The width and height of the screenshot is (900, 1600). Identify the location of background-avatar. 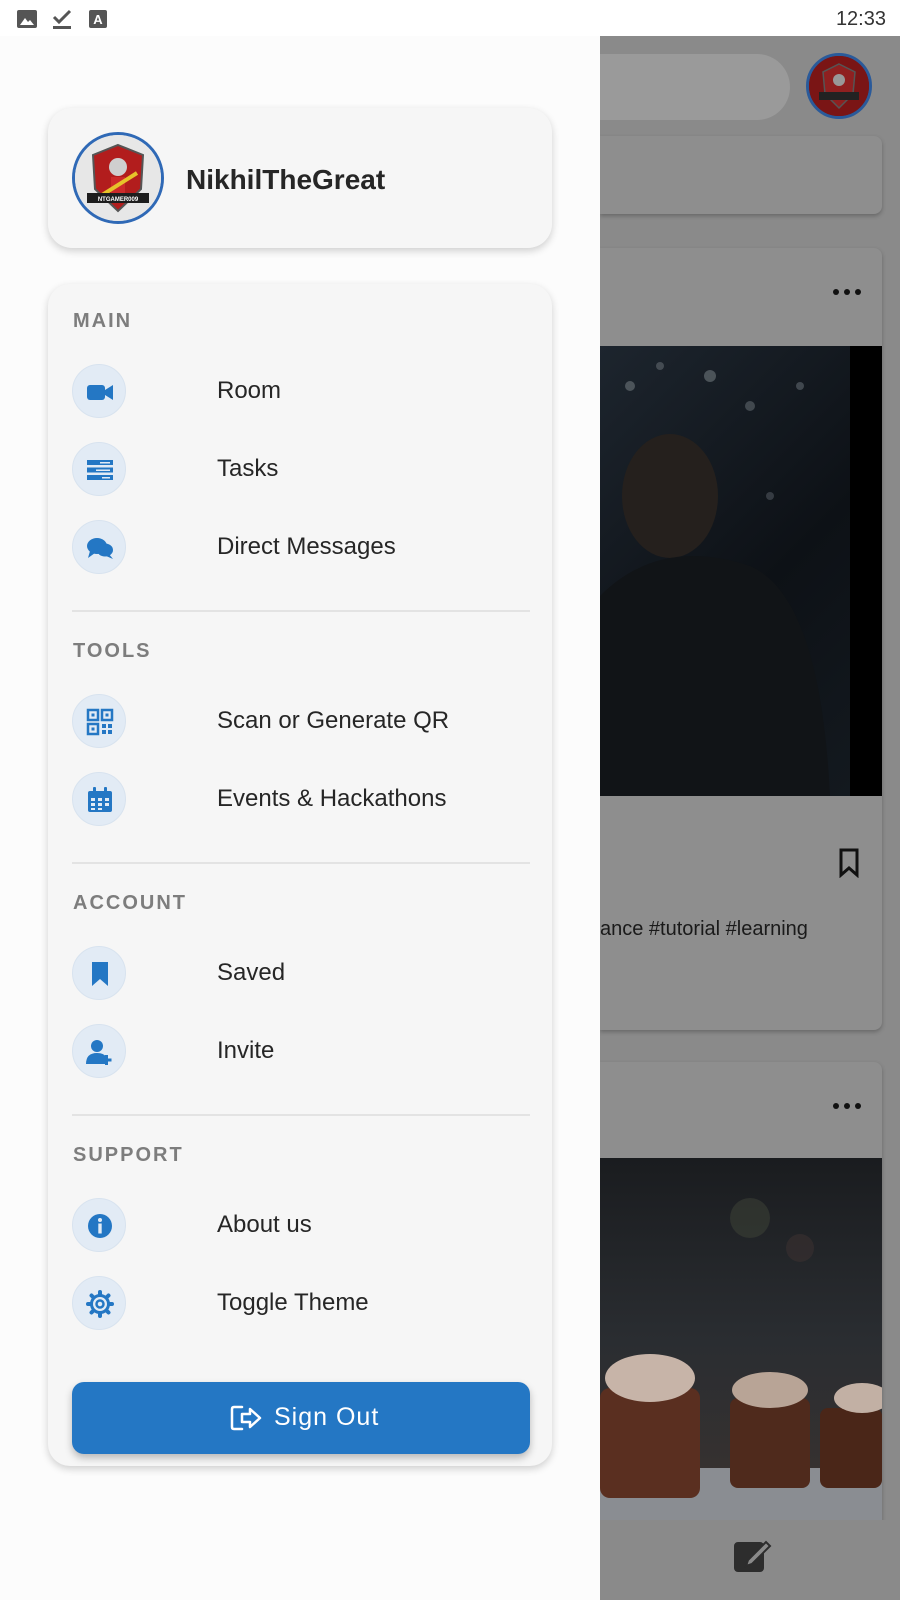
(839, 86).